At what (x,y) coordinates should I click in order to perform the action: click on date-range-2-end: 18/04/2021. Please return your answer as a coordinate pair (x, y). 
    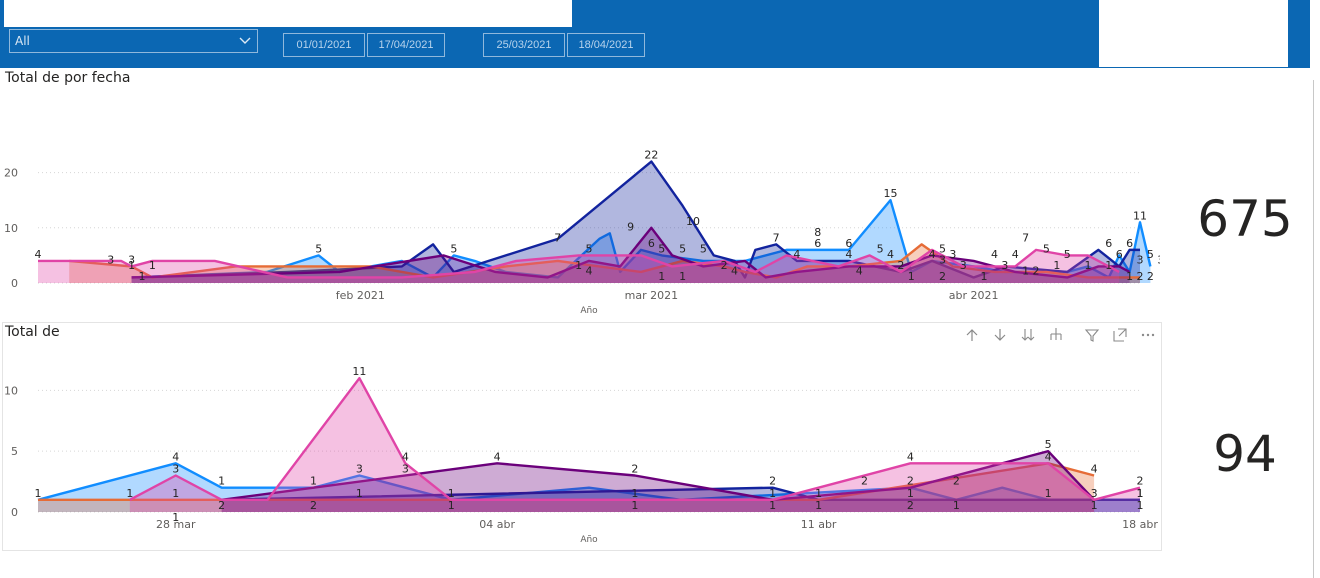
    Looking at the image, I should click on (606, 45).